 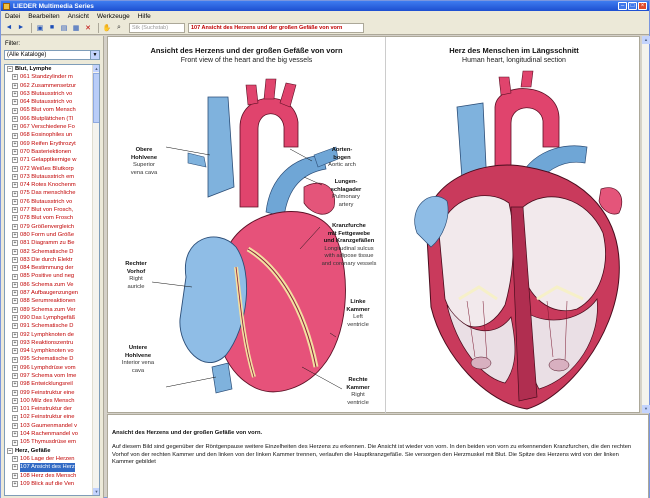 What do you see at coordinates (49, 252) in the screenshot?
I see `tree-item: +082 Schematische D` at bounding box center [49, 252].